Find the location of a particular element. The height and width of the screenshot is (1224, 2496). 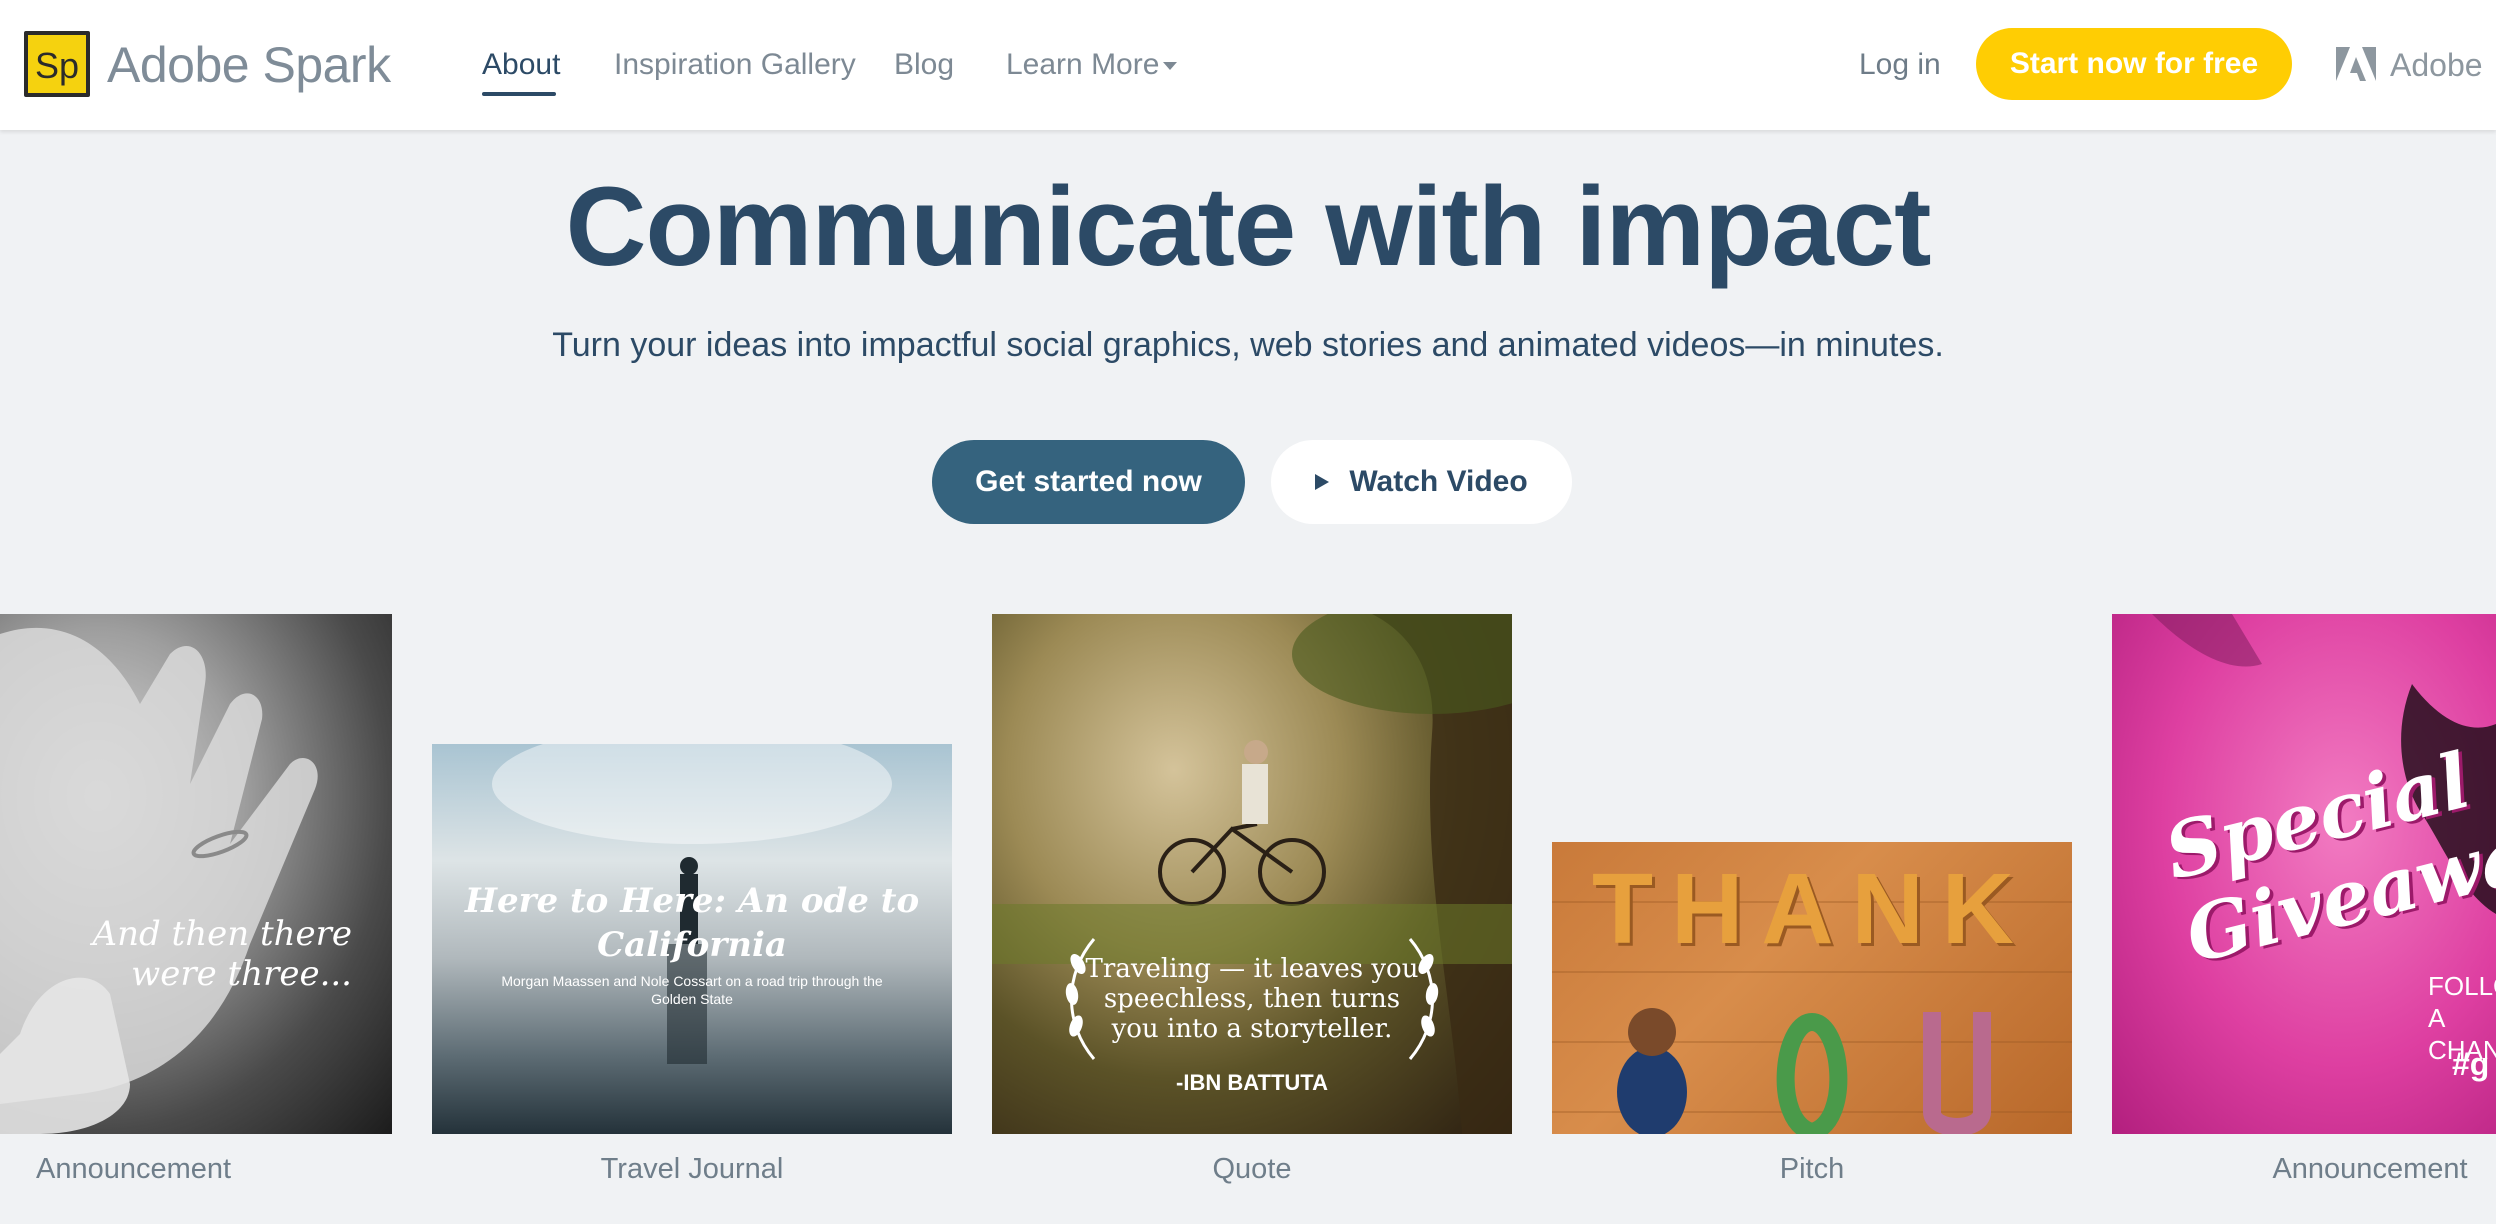

card-label-announcement-2: Announcement is located at coordinates (2370, 1169).